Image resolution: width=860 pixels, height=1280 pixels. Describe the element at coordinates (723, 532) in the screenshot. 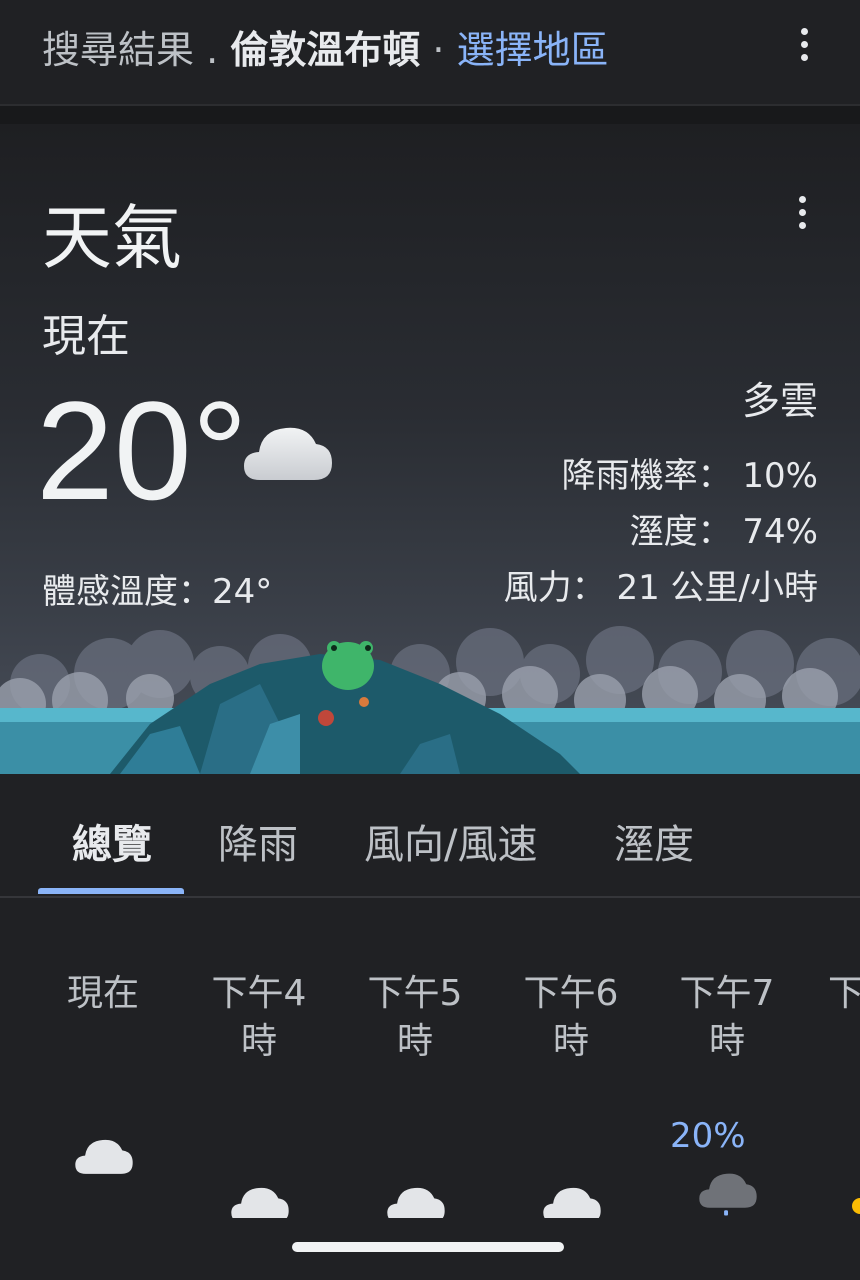

I see `humidity: 溼度： 74%` at that location.